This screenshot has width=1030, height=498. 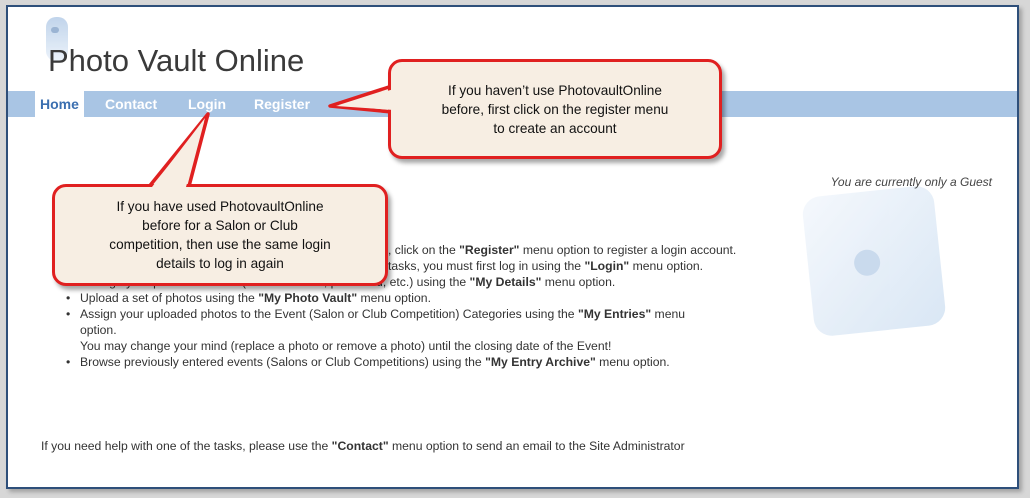 I want to click on callout-tail-seams, so click(x=273, y=138).